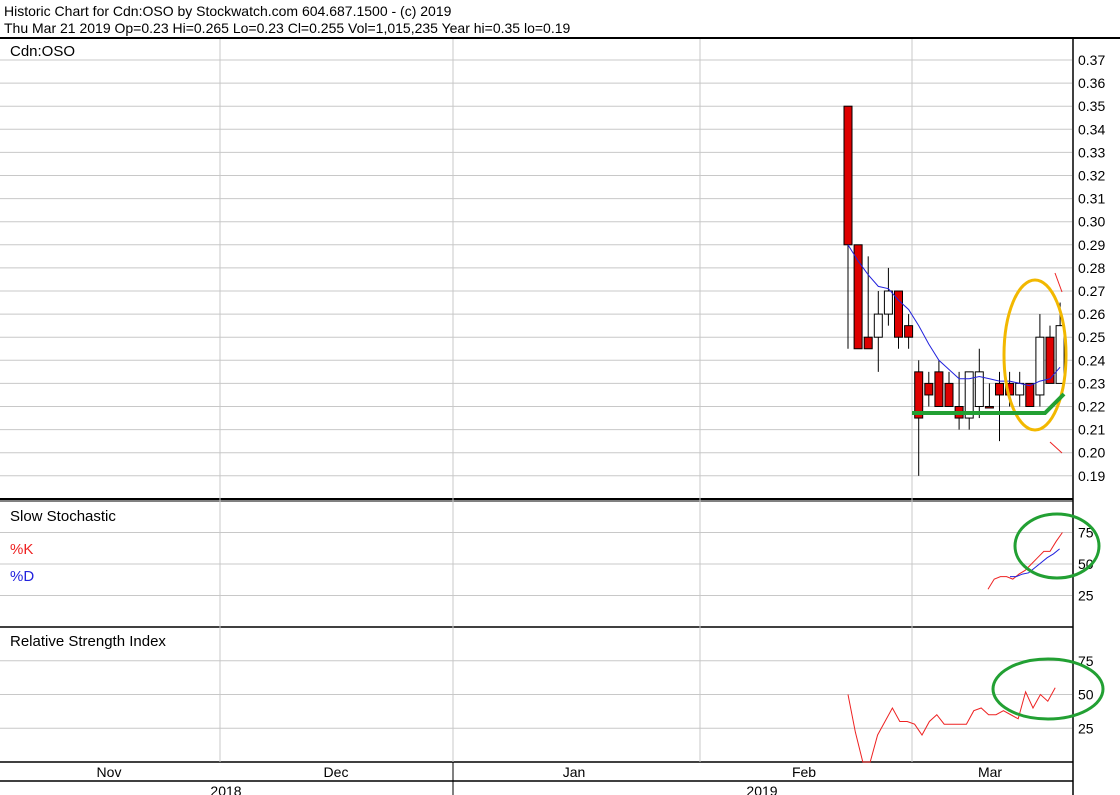 This screenshot has width=1120, height=795. What do you see at coordinates (1091, 453) in the screenshot?
I see `price-tick-label: 0.20` at bounding box center [1091, 453].